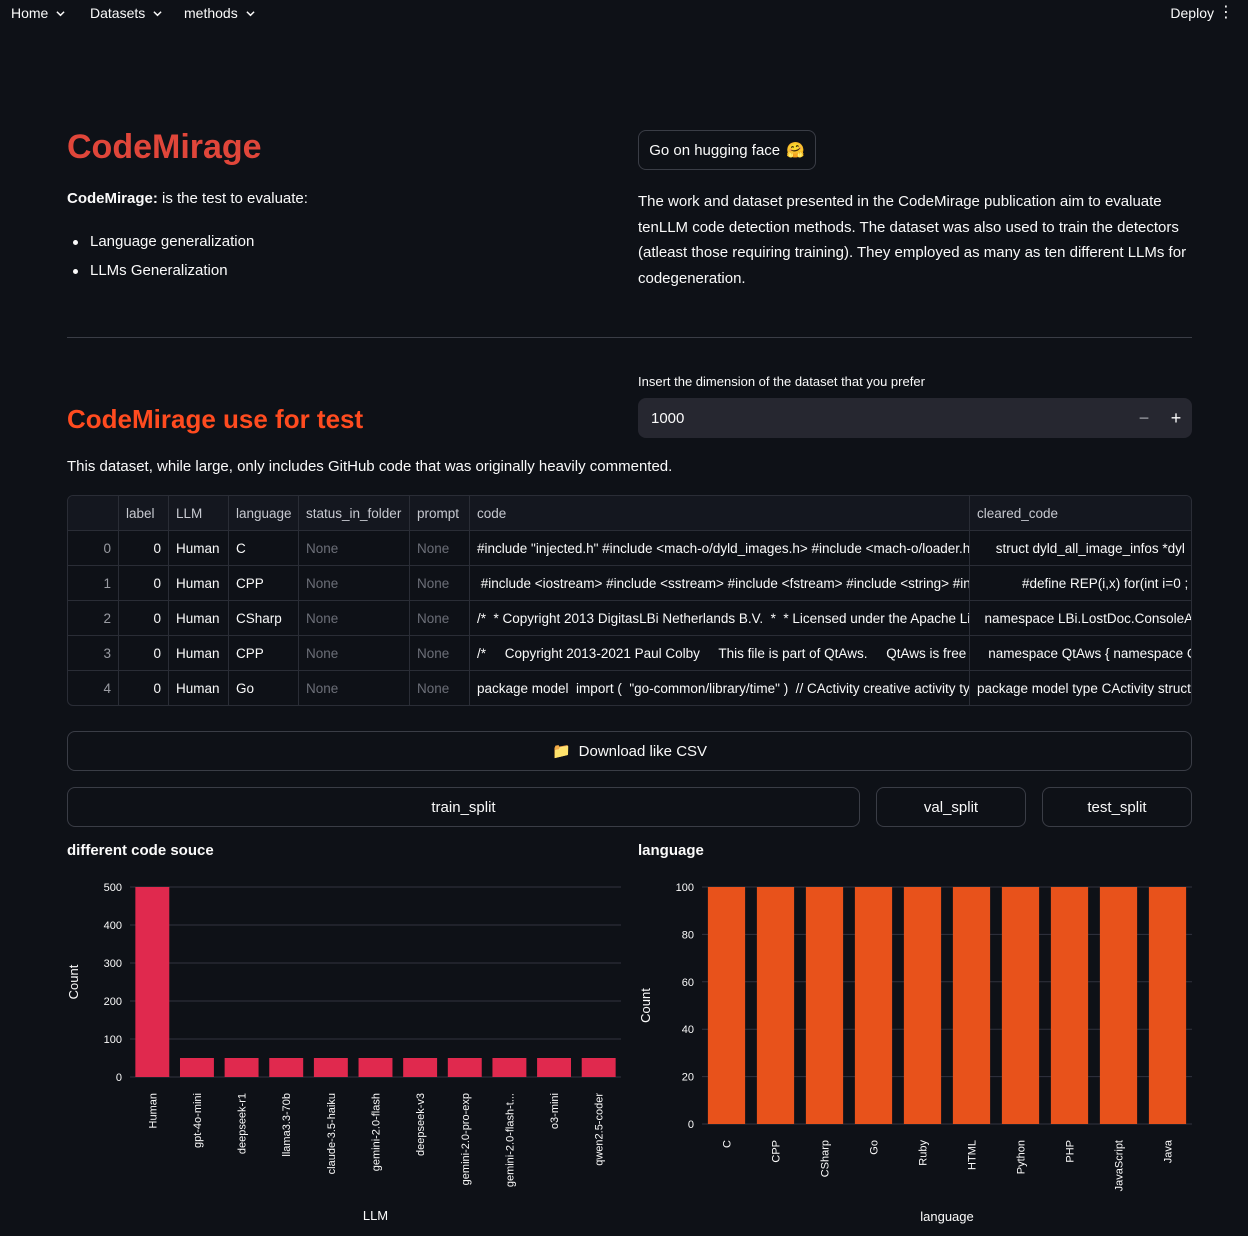  What do you see at coordinates (215, 419) in the screenshot?
I see `section-title: CodeMirage use for test` at bounding box center [215, 419].